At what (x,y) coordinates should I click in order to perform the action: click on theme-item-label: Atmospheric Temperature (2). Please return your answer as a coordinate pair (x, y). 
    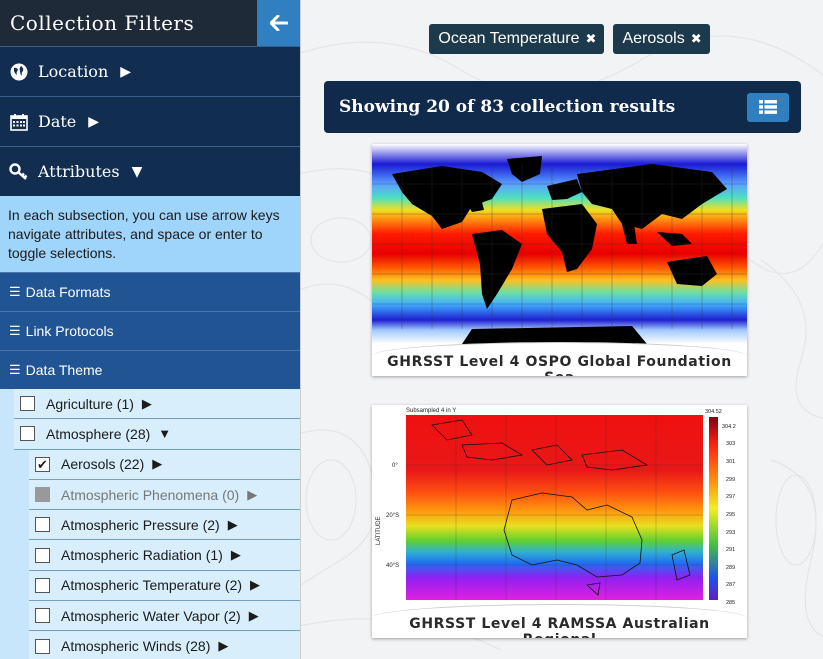
    Looking at the image, I should click on (152, 585).